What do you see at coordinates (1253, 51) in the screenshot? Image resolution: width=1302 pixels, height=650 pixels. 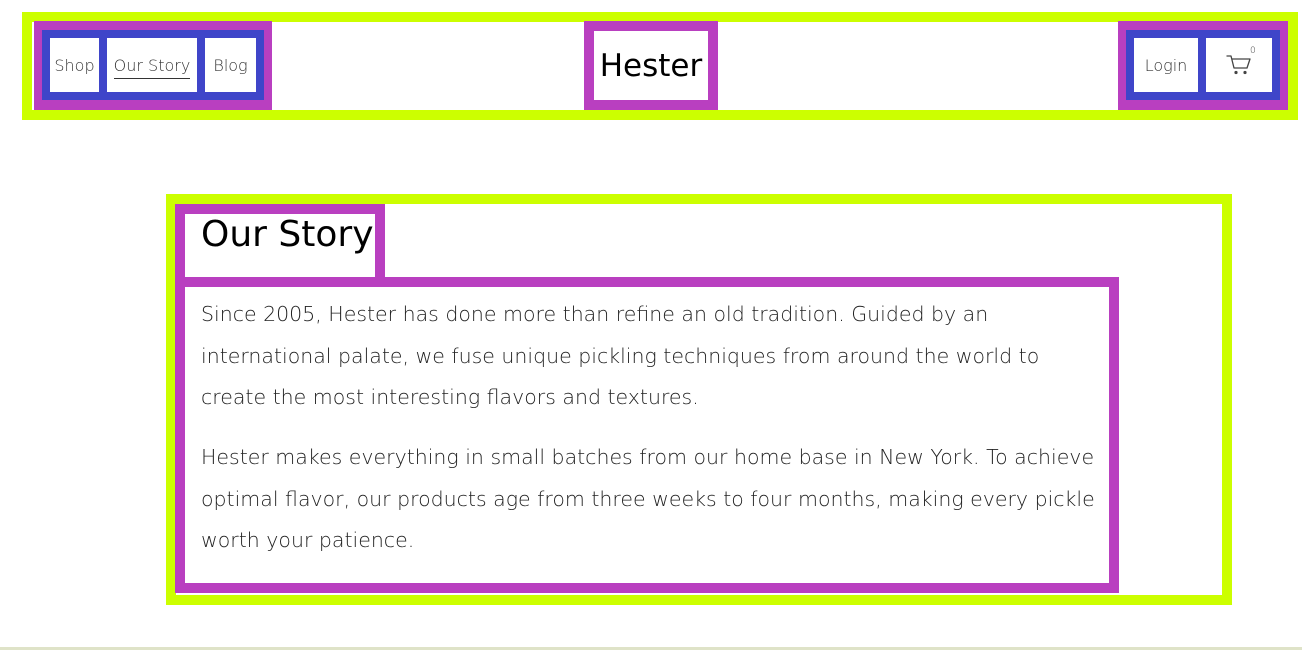 I see `cart-count-badge: 0` at bounding box center [1253, 51].